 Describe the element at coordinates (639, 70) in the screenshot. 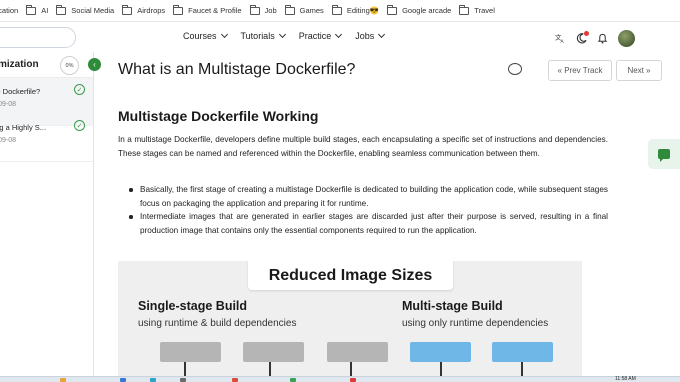

I see `next-button: Next »` at that location.